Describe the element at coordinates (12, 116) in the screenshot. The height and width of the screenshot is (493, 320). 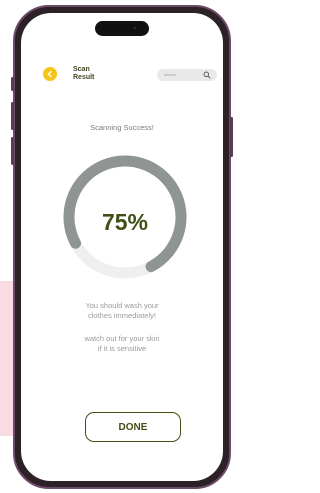
I see `volume-up-button` at that location.